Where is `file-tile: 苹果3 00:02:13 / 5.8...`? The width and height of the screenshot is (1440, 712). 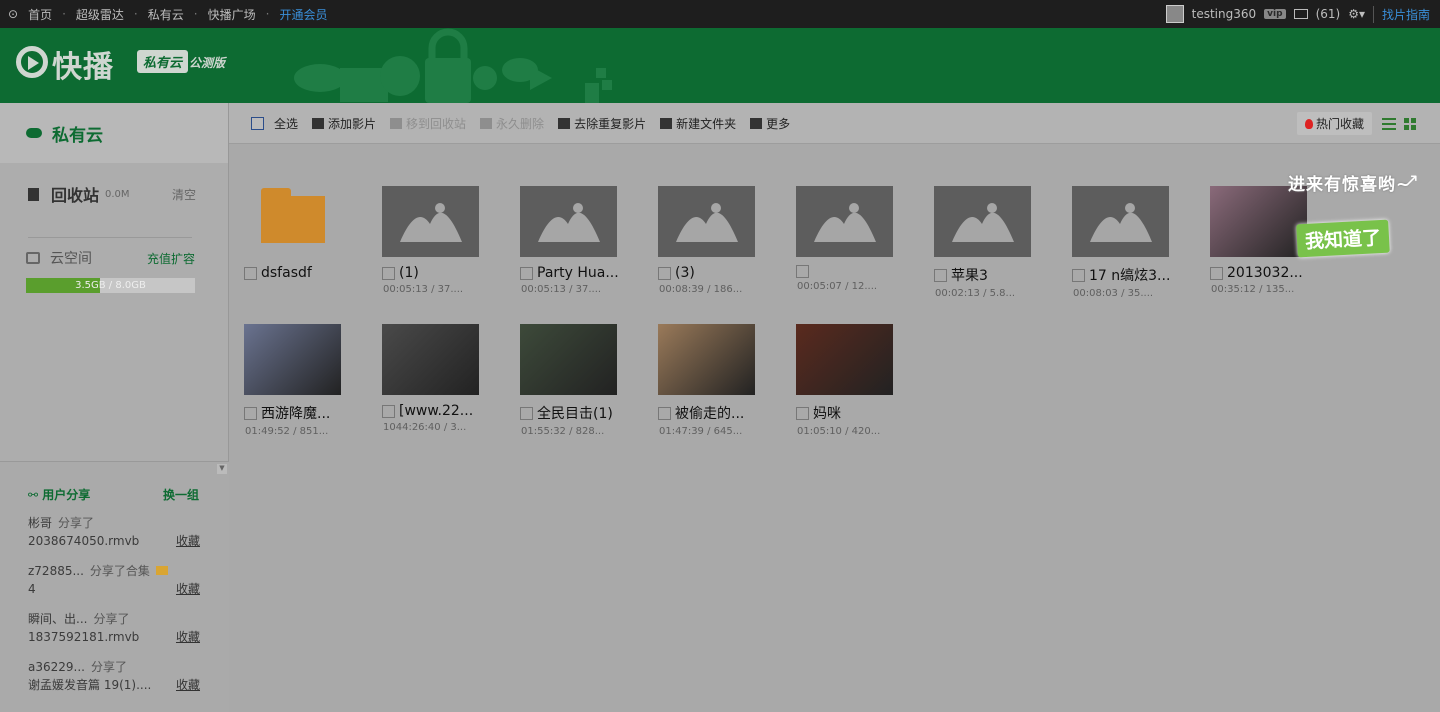
file-tile: 苹果3 00:02:13 / 5.8... is located at coordinates (994, 242).